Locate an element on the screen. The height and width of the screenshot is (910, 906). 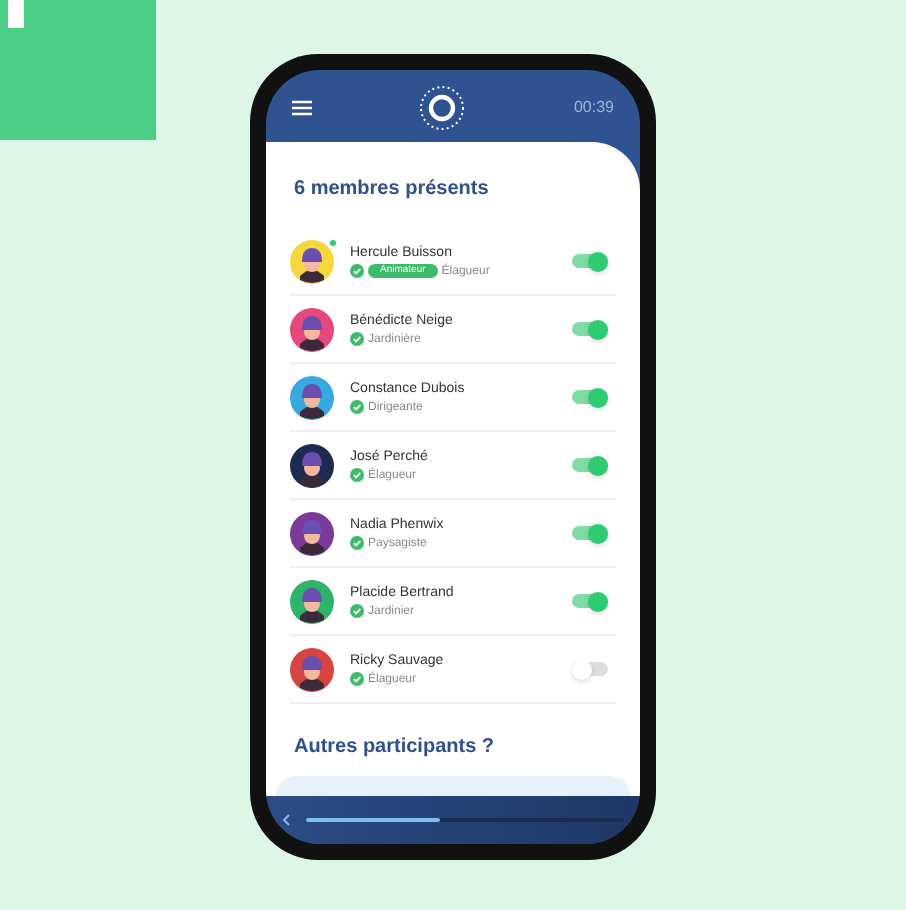
chevron-left-icon is located at coordinates (286, 820).